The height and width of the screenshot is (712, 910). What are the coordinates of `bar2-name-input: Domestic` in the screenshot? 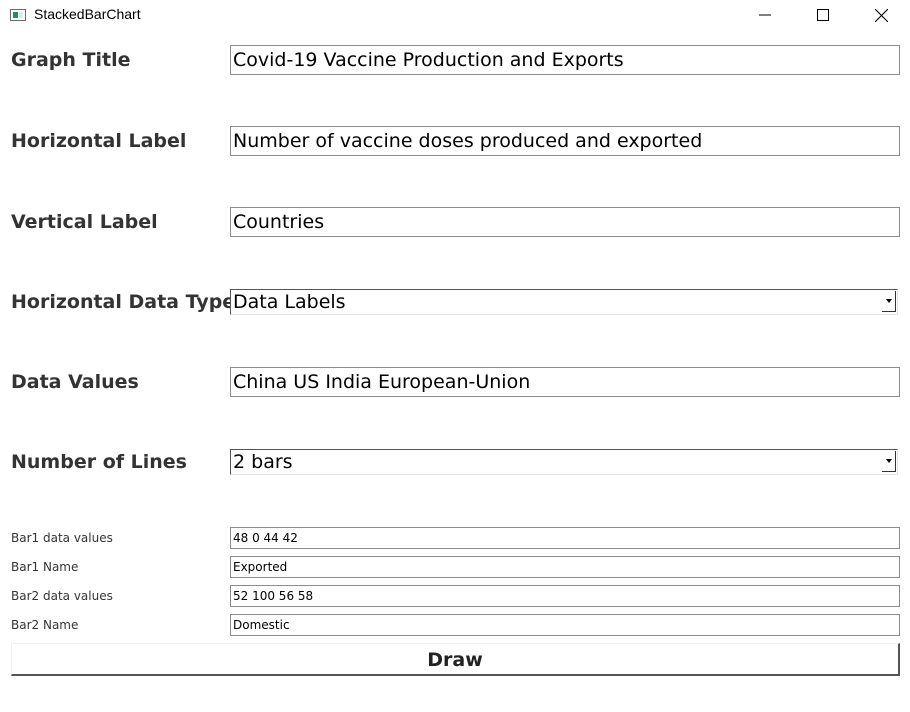 It's located at (565, 625).